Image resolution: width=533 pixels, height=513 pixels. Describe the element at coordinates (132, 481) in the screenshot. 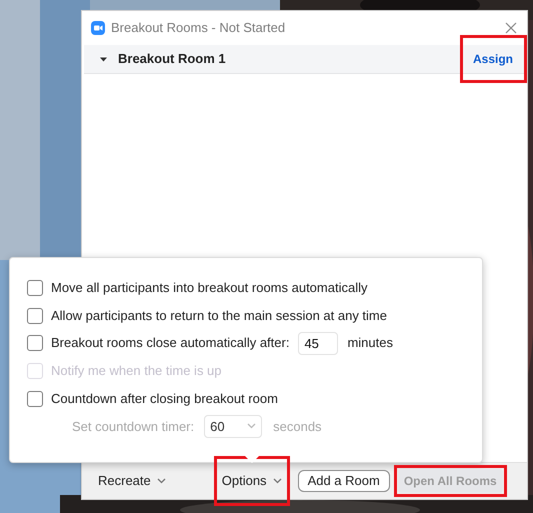

I see `menu-button: Recreate` at that location.